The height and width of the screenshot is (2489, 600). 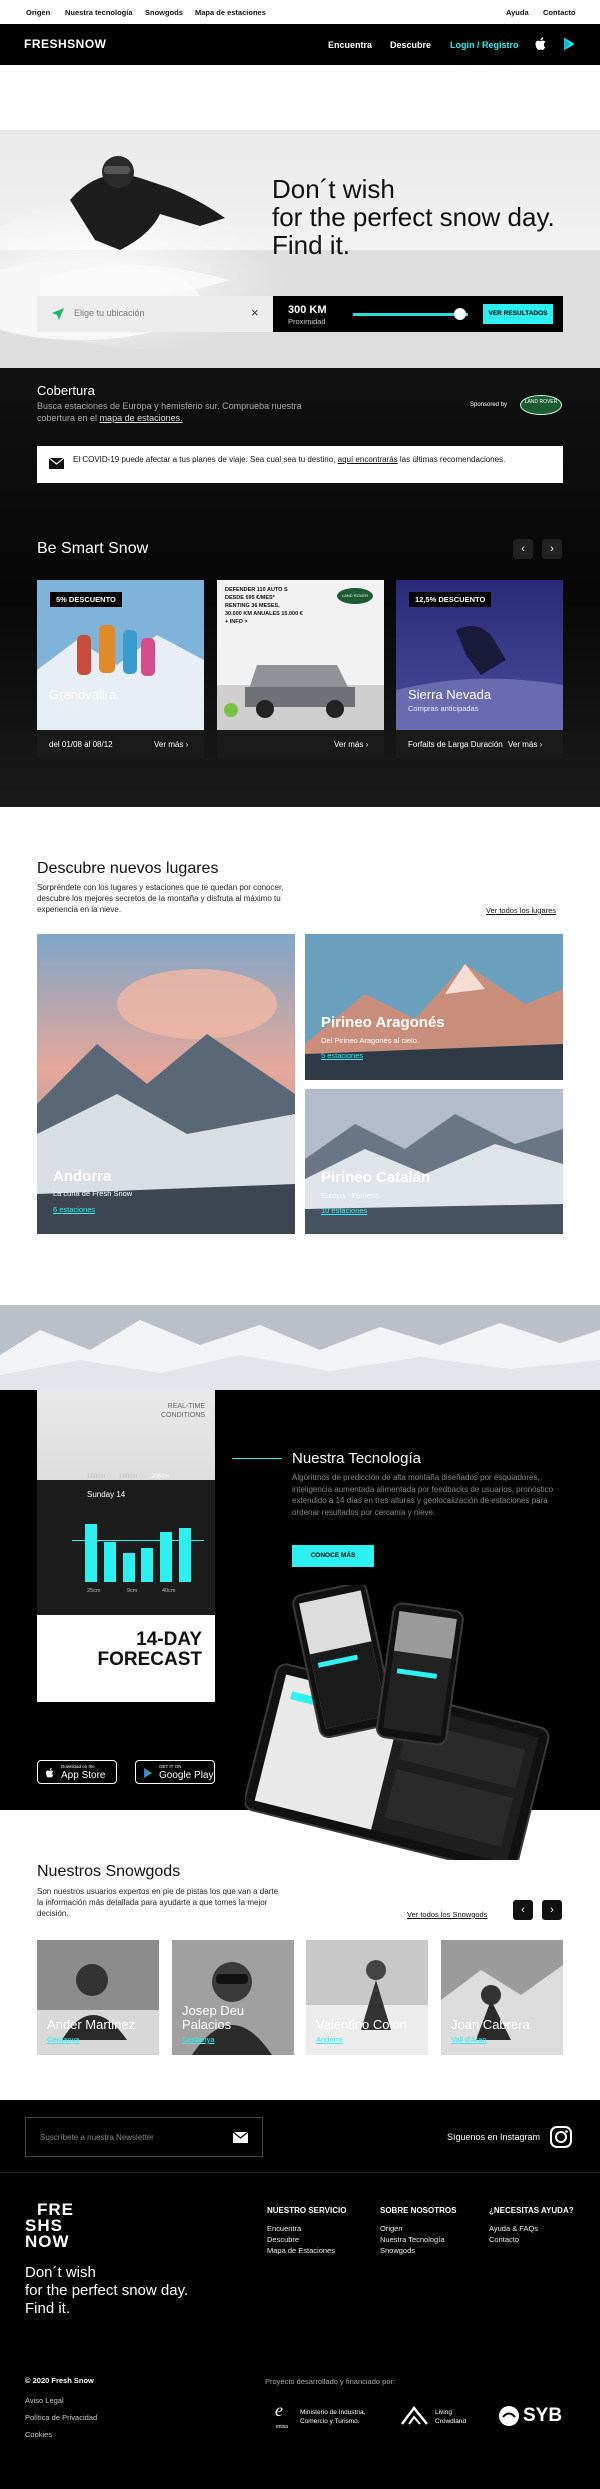 I want to click on nav-encuentra: Encuentra, so click(x=350, y=45).